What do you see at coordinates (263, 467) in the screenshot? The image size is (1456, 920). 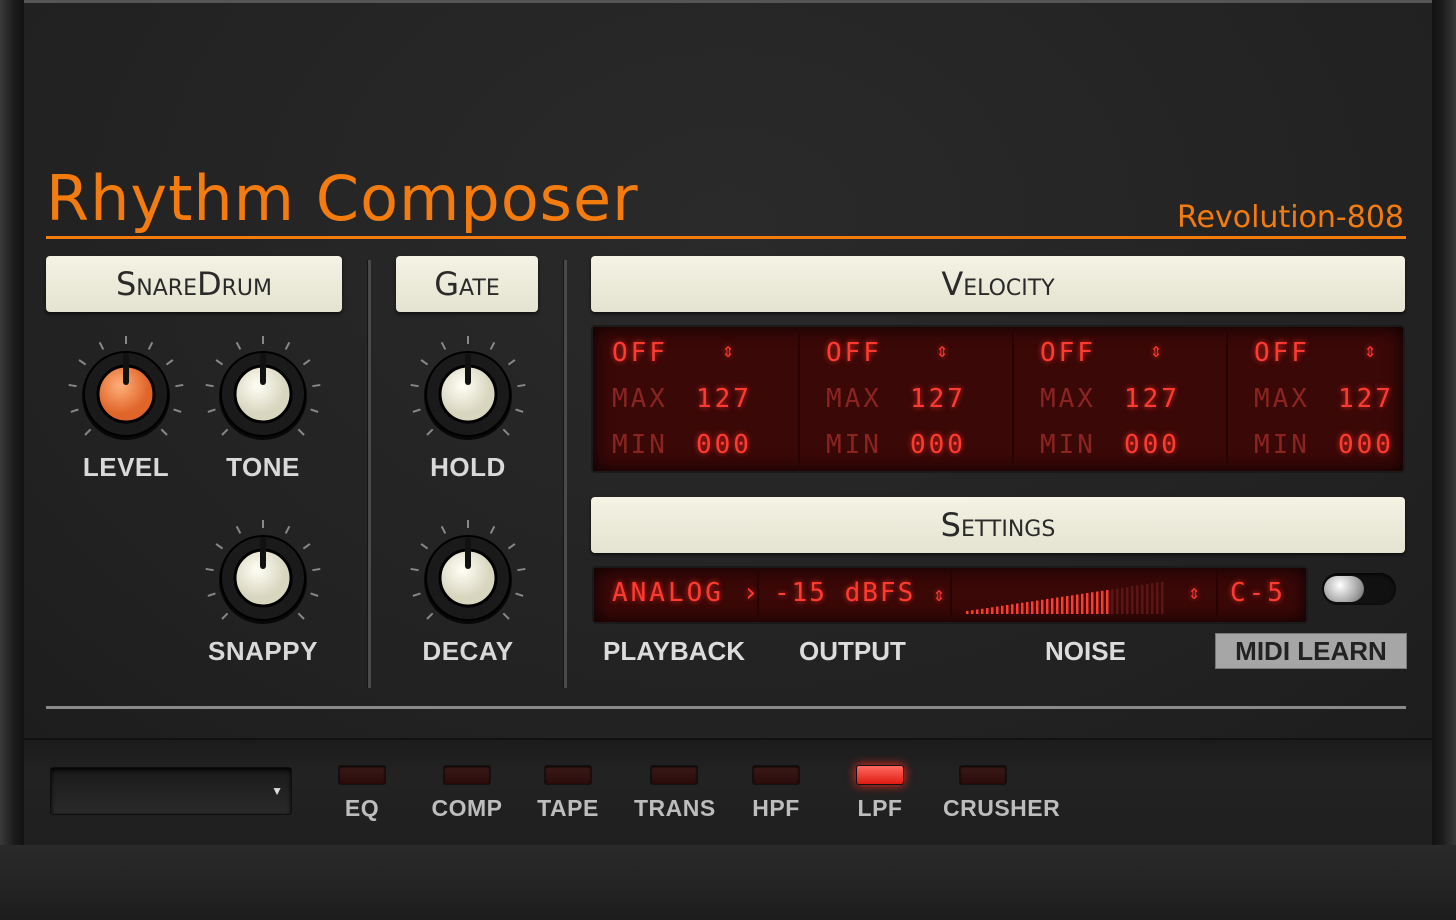 I see `tone-label: TONE` at bounding box center [263, 467].